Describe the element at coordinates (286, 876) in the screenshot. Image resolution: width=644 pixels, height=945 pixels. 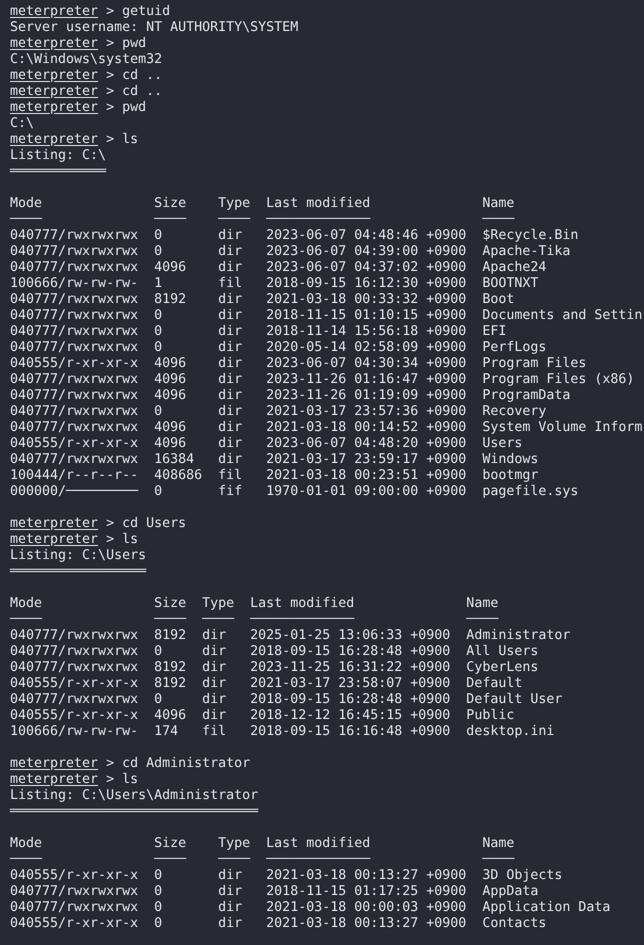
I see `listing-row: 040555/r-xr-xr-x 0 dir 2021-03-18 00:13:27 +0900 3D Objects` at that location.